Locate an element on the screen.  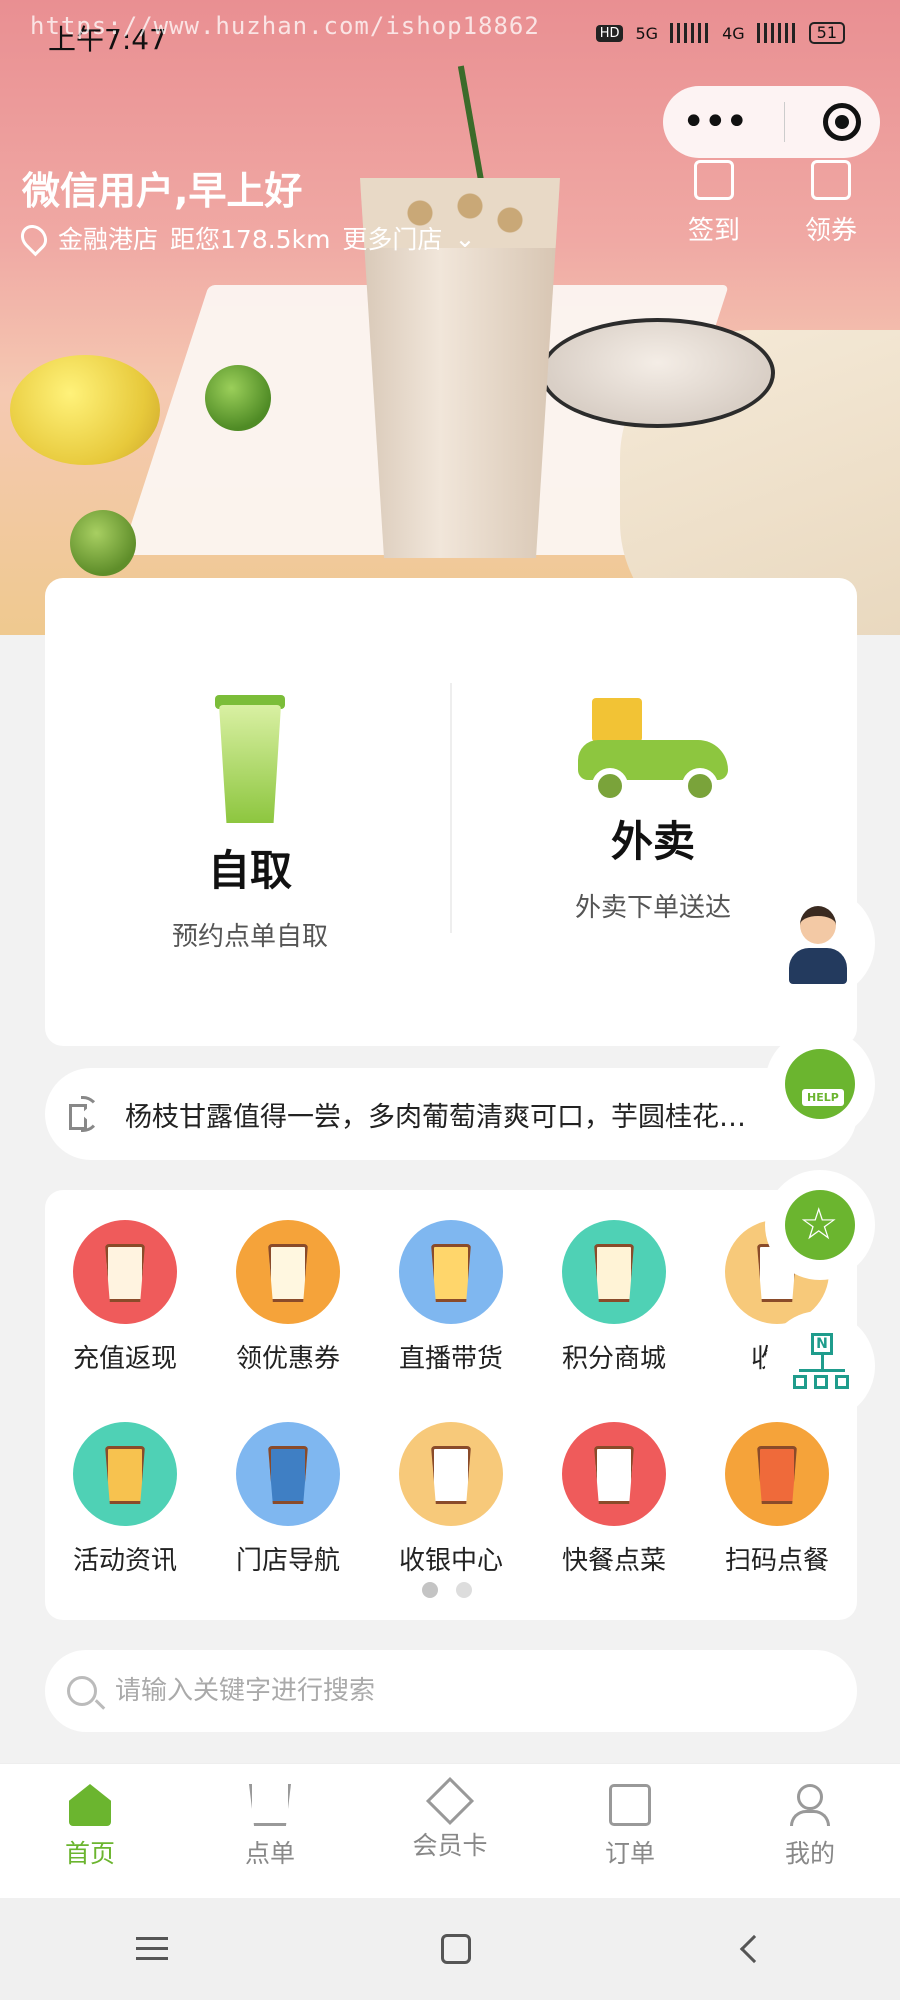
pickup-cup-icon is located at coordinates (250, 753).